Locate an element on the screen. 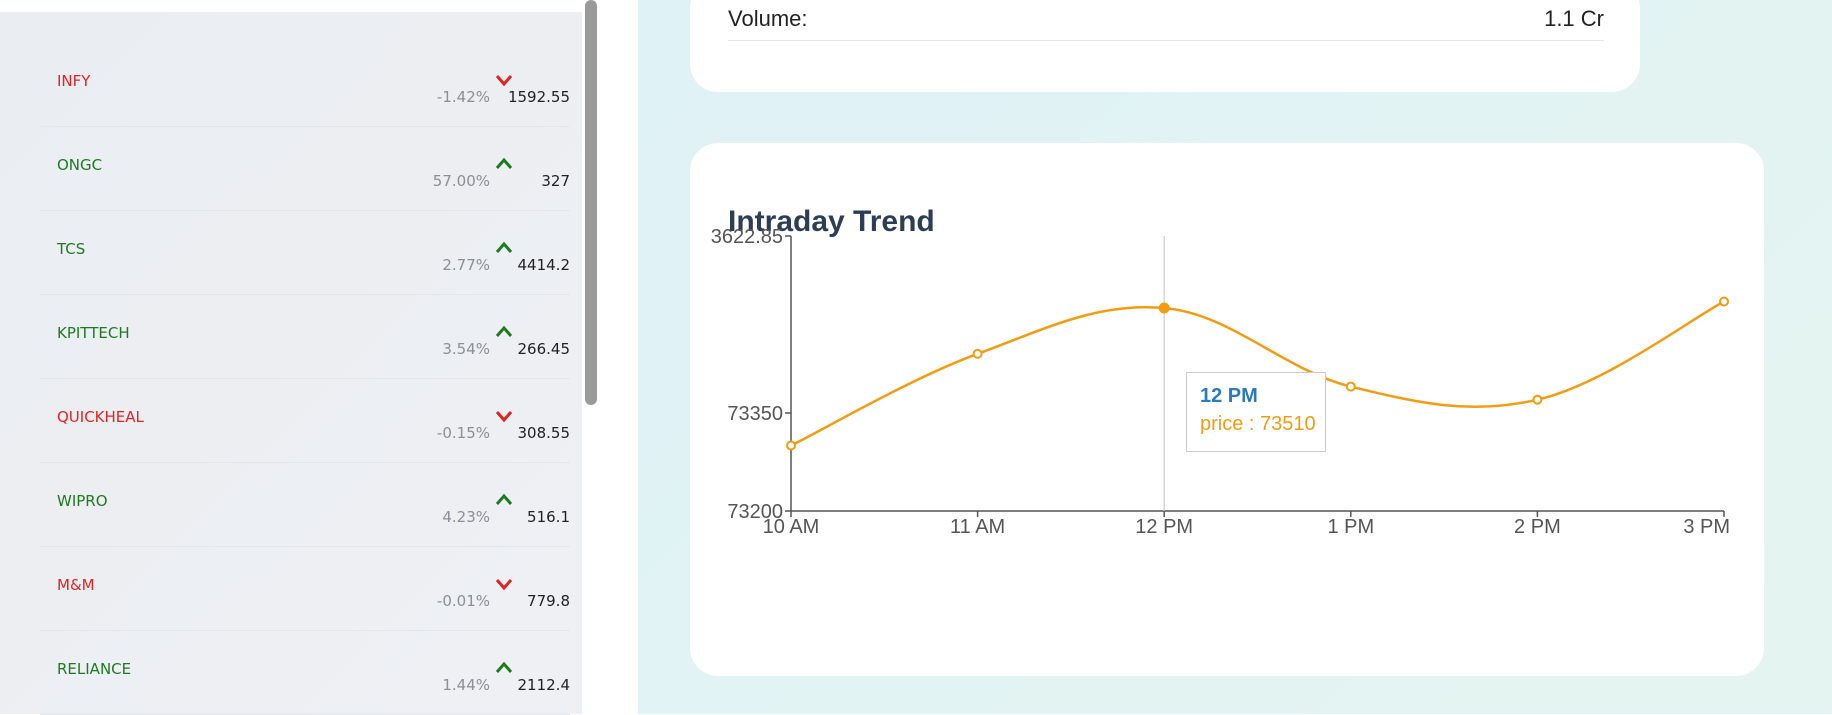 This screenshot has height=715, width=1832. watchlist-item: TCS 2.77% 4414.2 is located at coordinates (305, 252).